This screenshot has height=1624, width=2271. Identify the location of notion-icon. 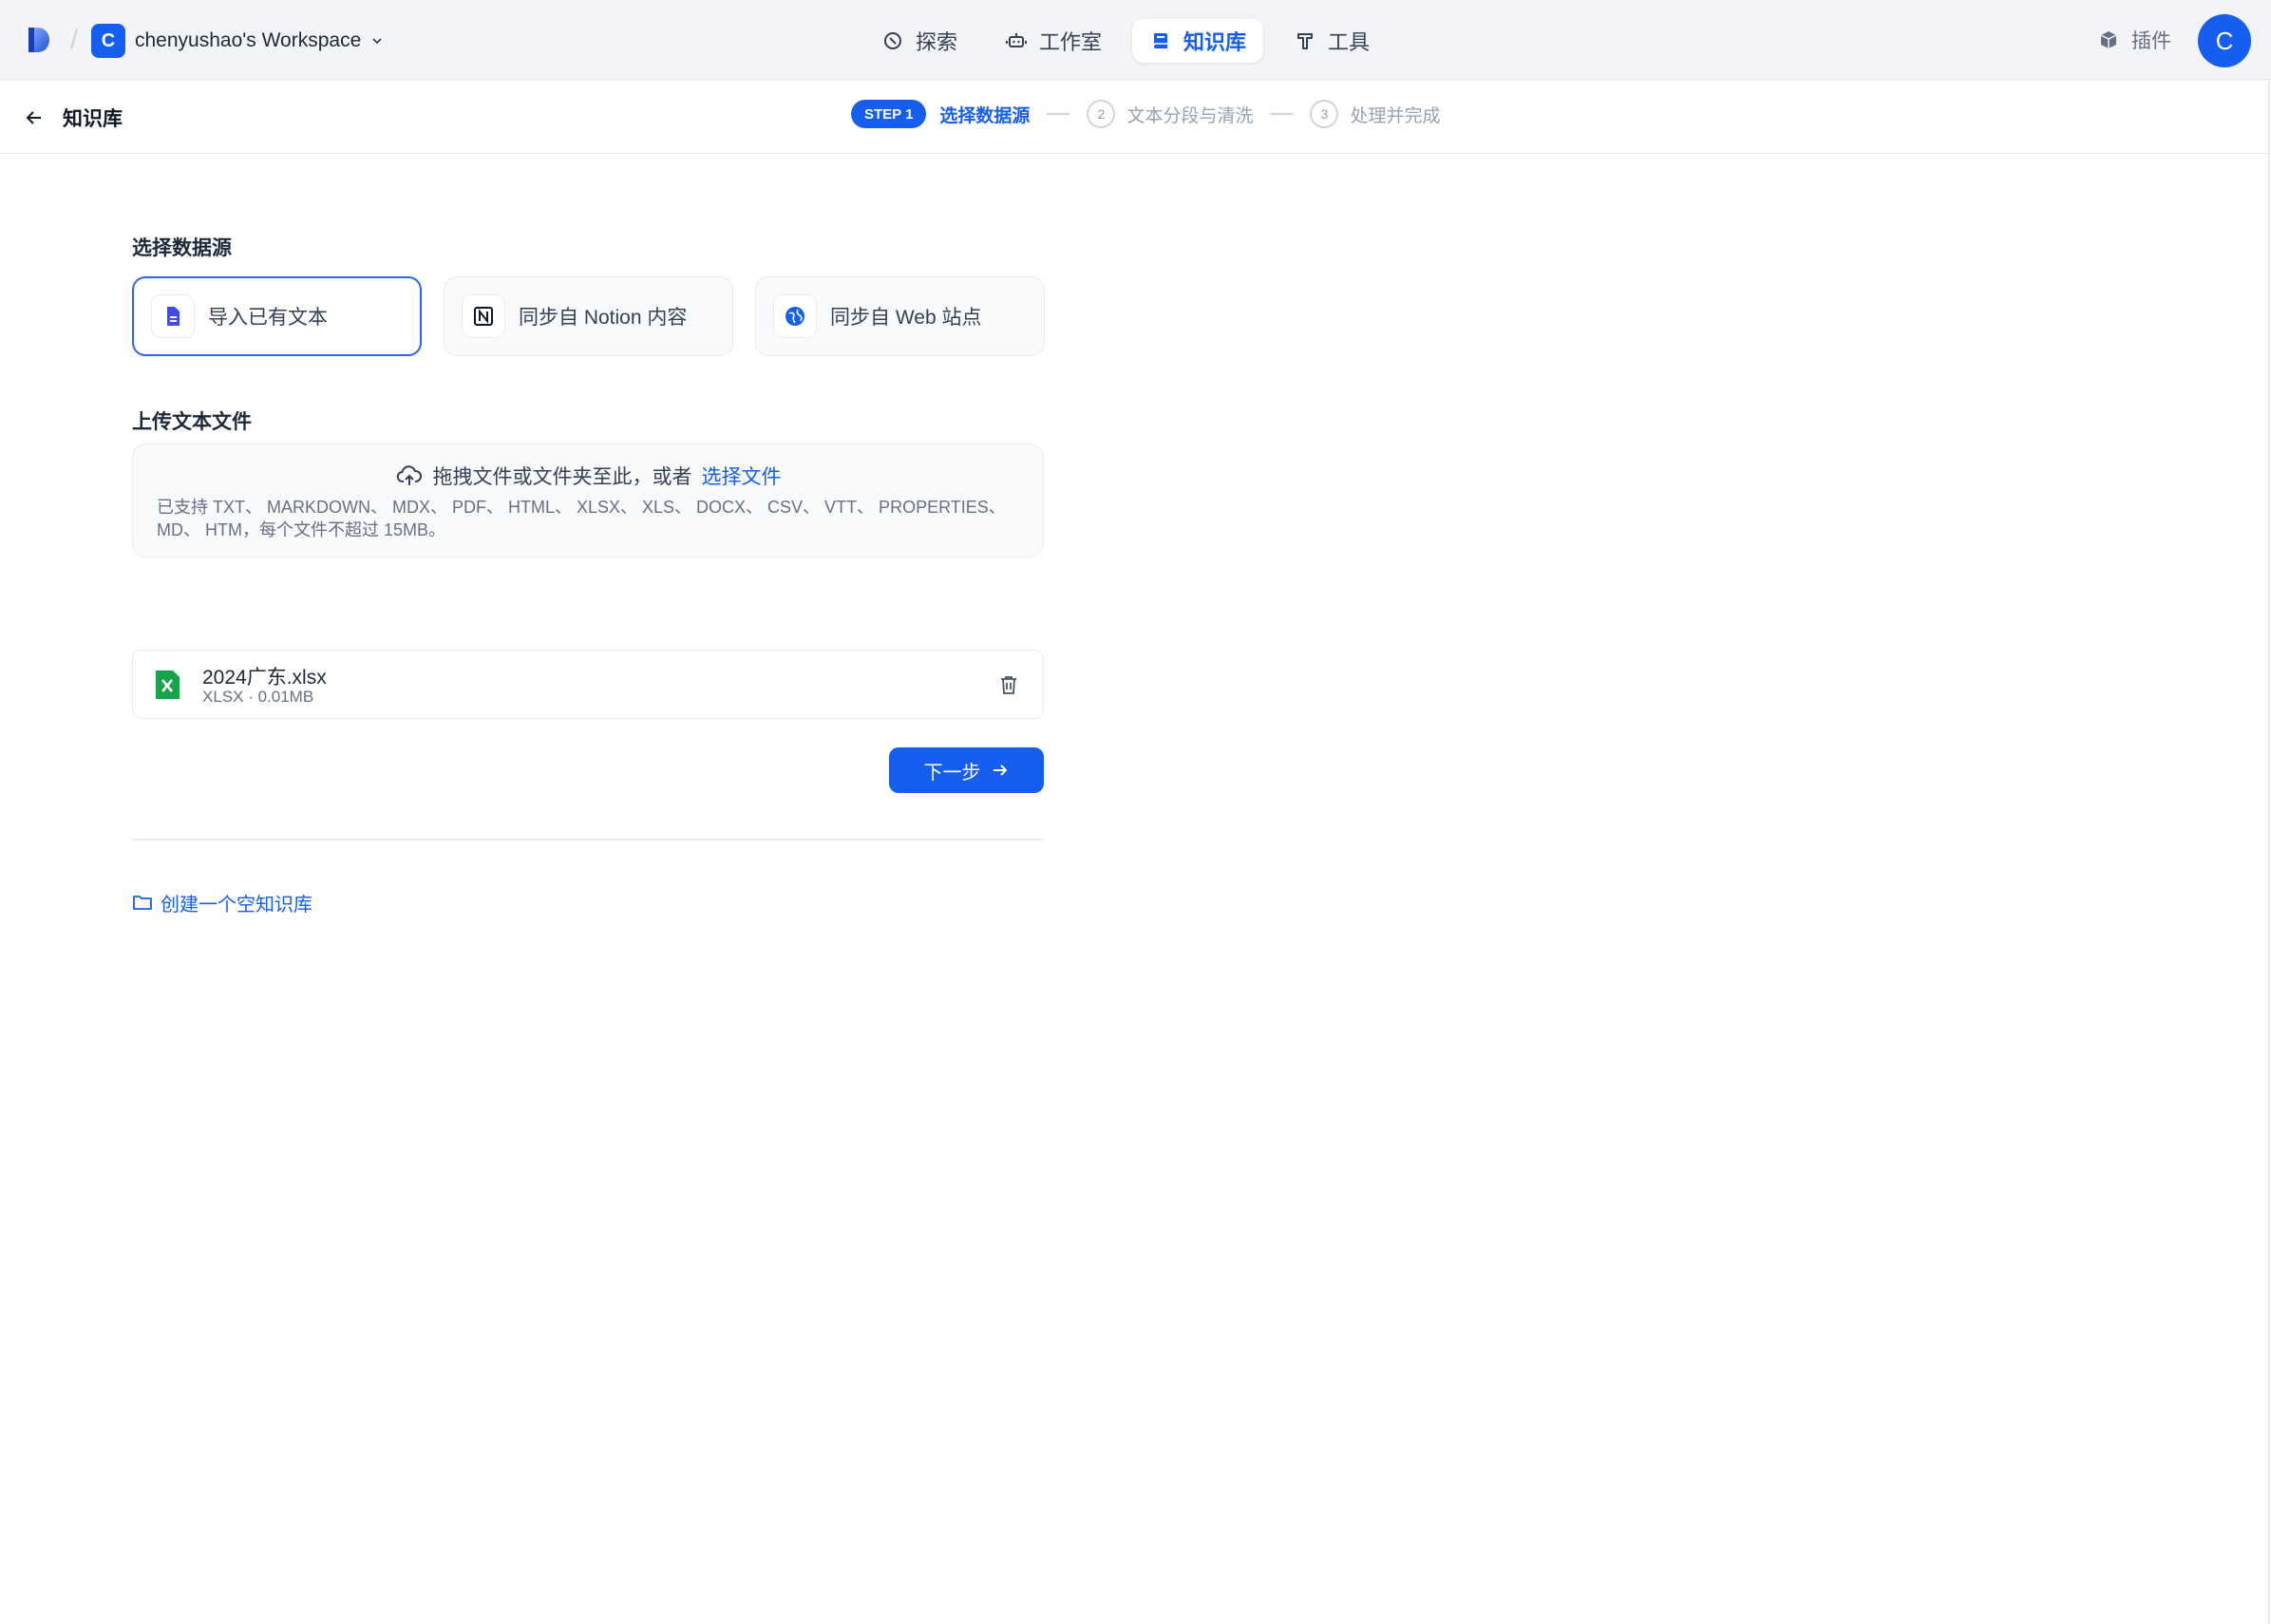
(484, 316).